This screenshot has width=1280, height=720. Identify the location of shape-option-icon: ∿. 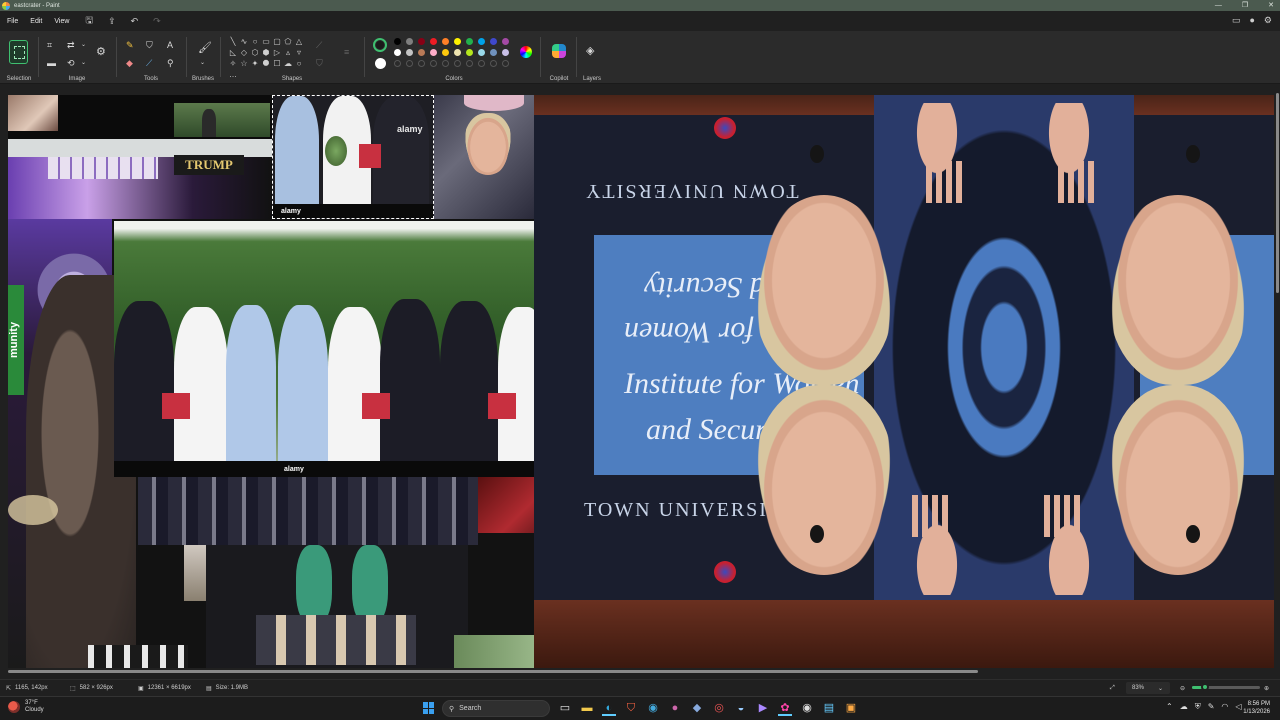
(244, 42).